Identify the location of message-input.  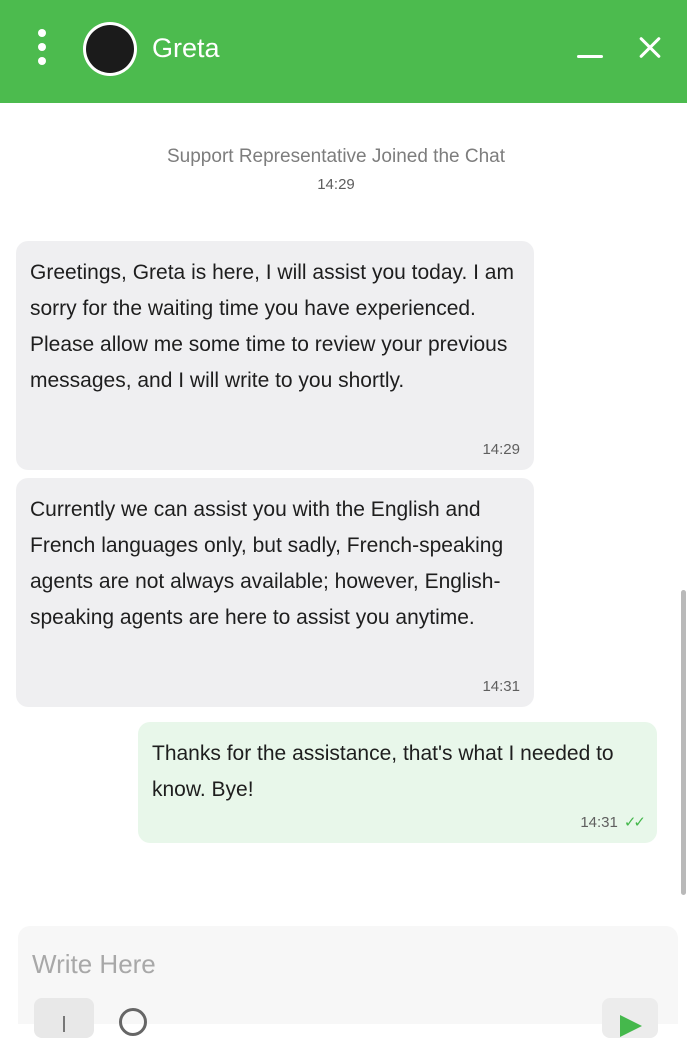
(322, 964).